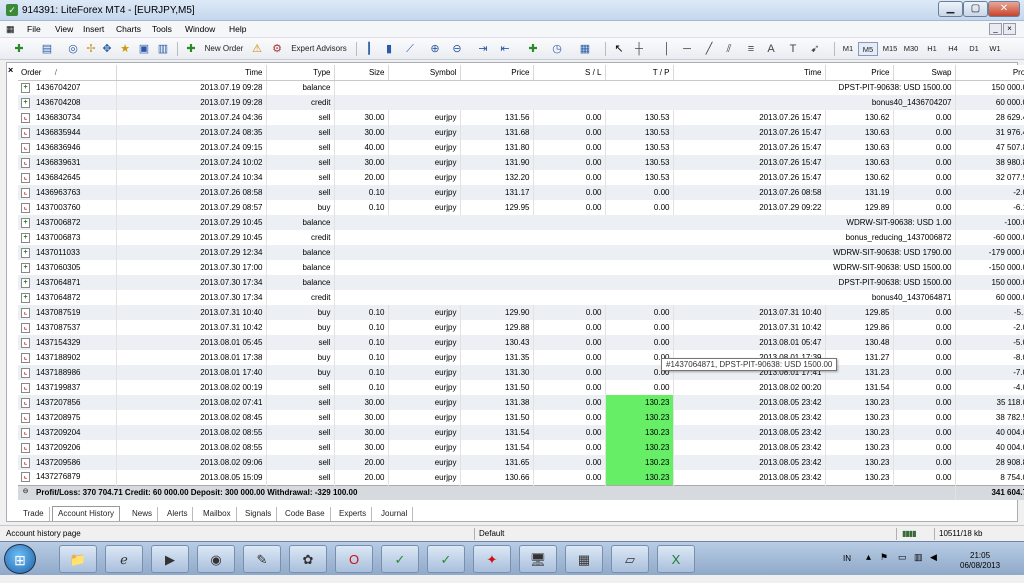  I want to click on opera-icon: O, so click(354, 559).